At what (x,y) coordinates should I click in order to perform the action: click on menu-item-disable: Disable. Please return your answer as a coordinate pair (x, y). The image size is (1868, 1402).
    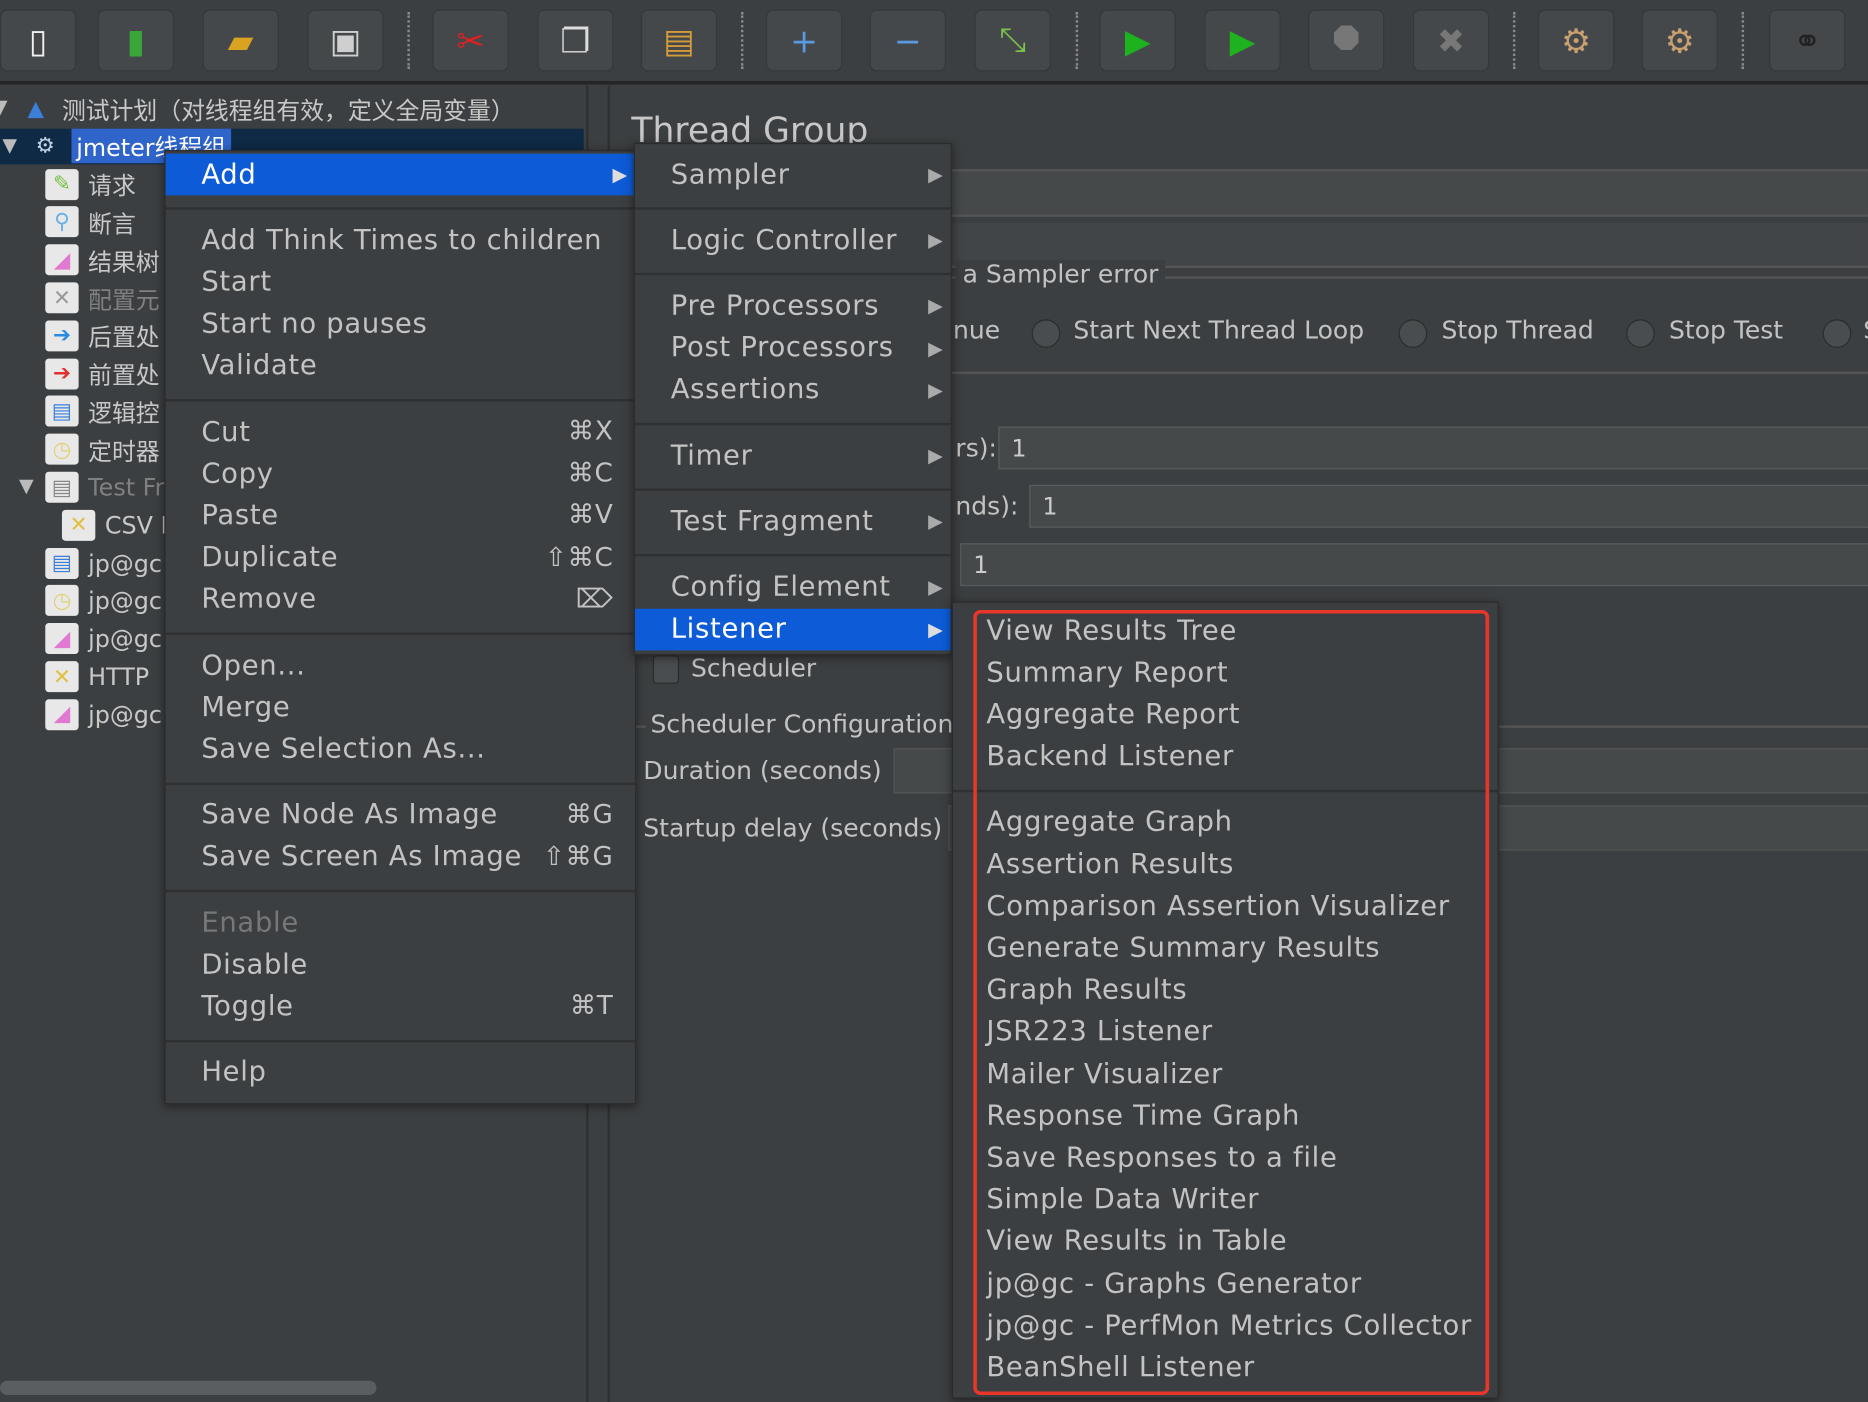
    Looking at the image, I should click on (400, 965).